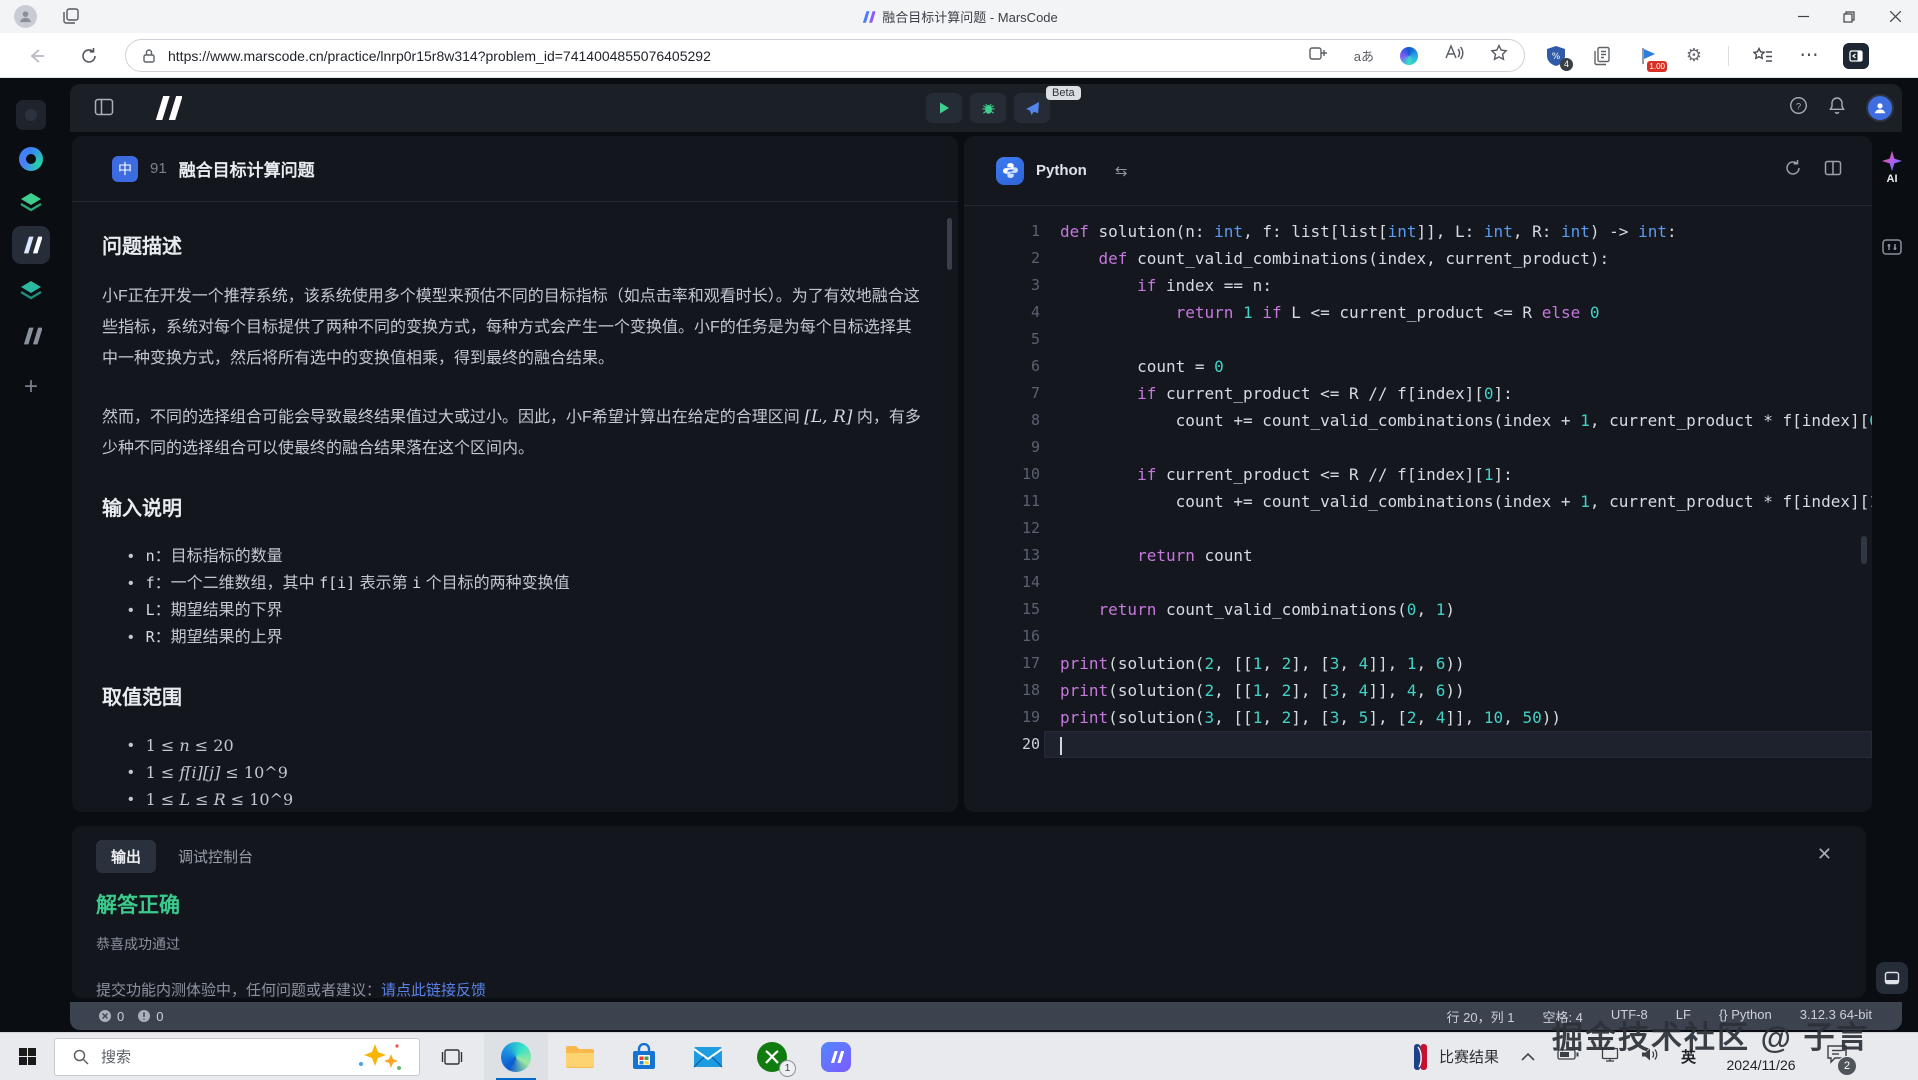 This screenshot has height=1080, width=1918. I want to click on notification-bell-icon, so click(1837, 108).